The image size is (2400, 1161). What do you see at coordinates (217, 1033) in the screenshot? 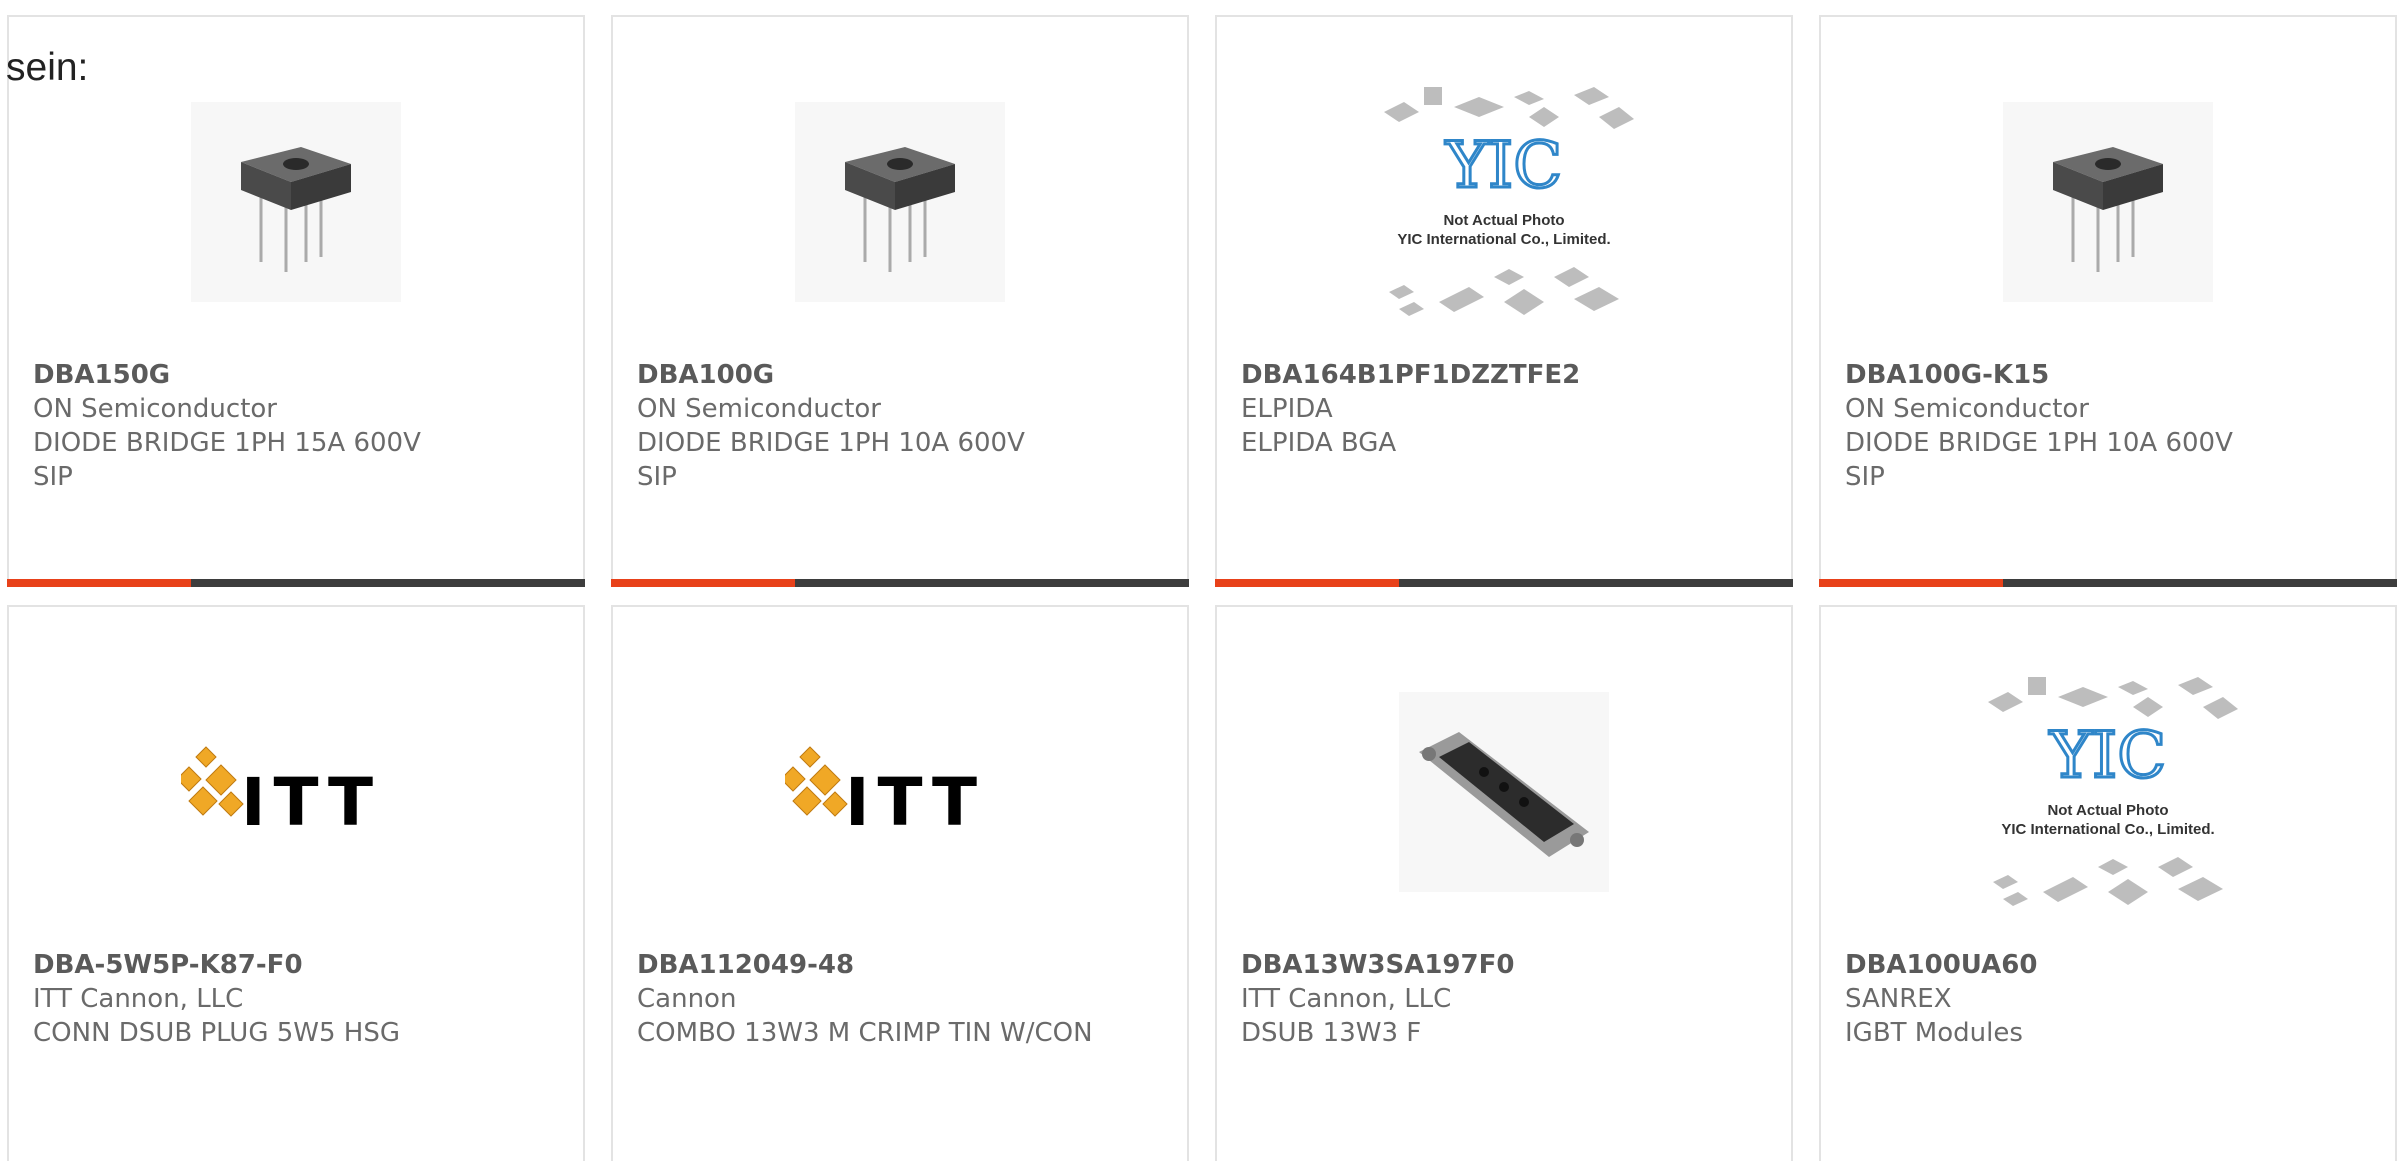
I see `description: CONN DSUB PLUG 5W5 HSG` at bounding box center [217, 1033].